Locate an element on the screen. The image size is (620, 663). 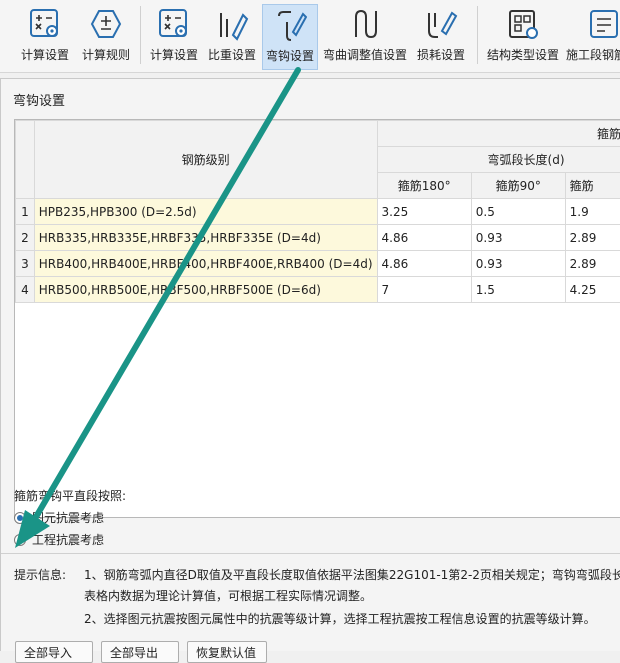
stirrup-header: 箍筋 is located at coordinates (498, 134).